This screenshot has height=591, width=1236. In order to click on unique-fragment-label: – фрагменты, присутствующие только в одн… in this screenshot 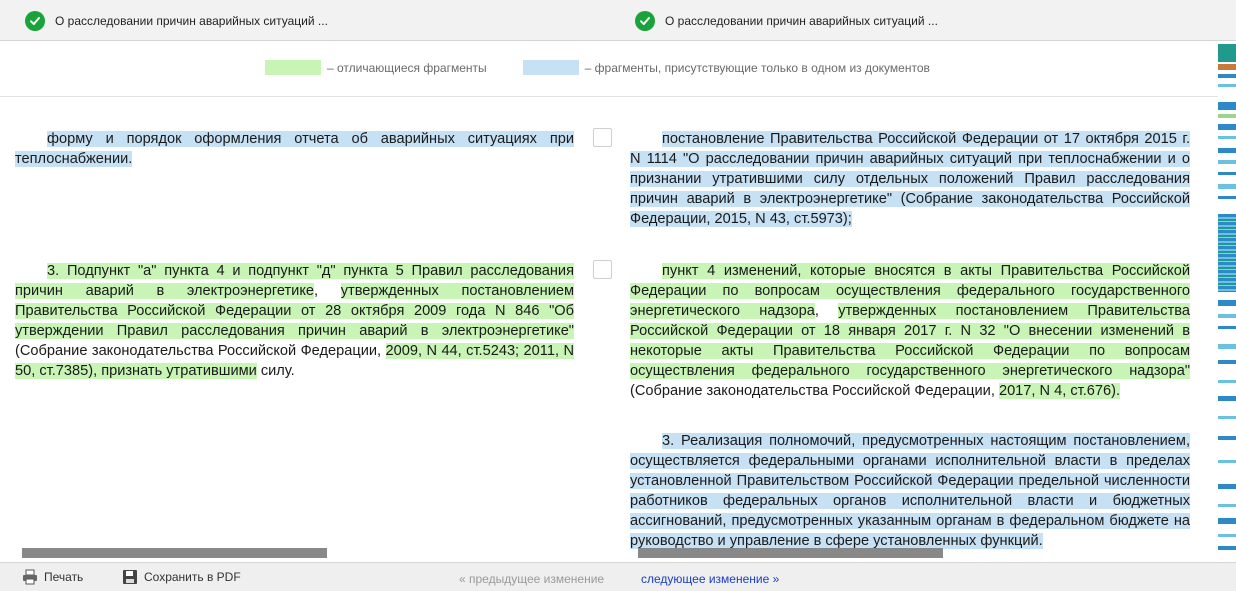, I will do `click(757, 67)`.